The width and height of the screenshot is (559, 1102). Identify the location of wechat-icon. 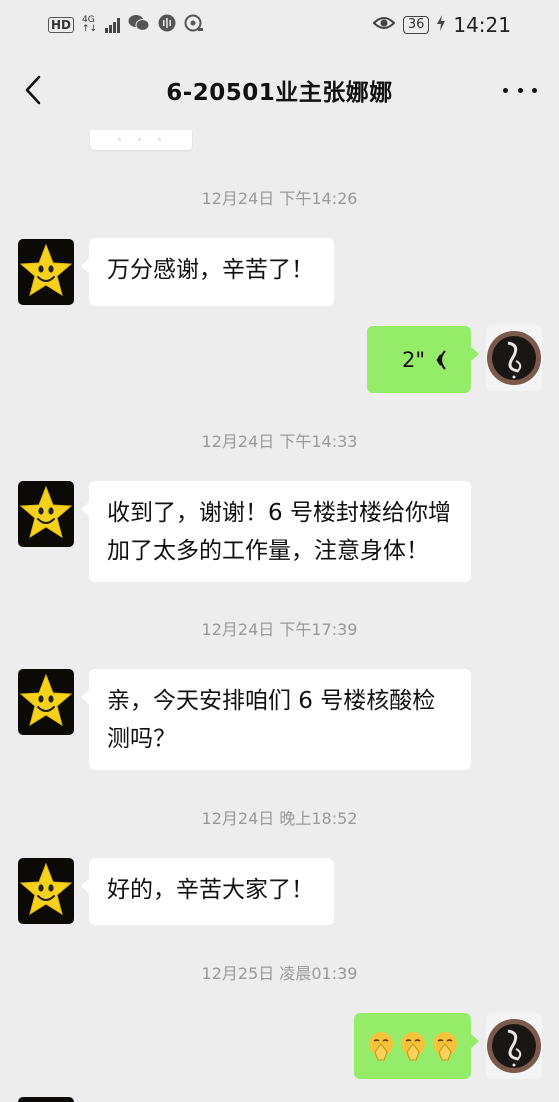
(139, 25).